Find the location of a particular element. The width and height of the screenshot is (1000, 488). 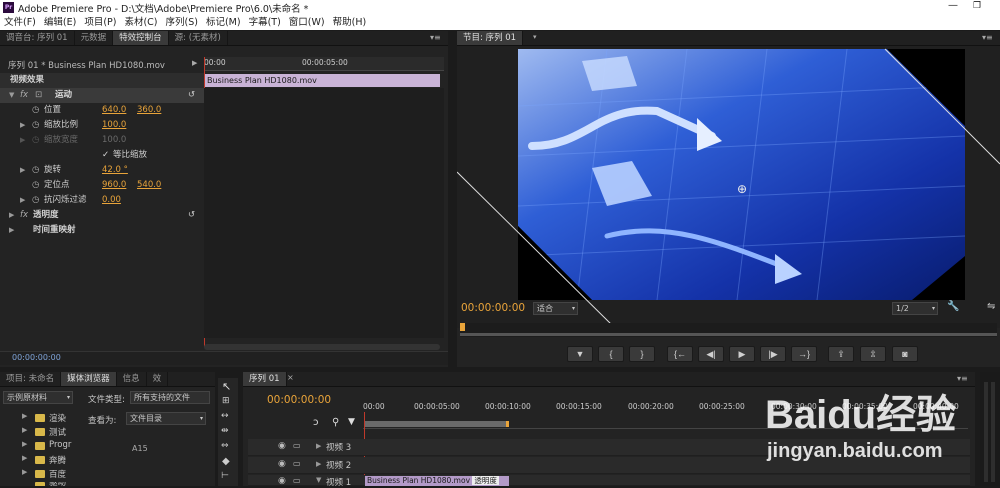

antiflicker-value: 0.00 is located at coordinates (111, 200).